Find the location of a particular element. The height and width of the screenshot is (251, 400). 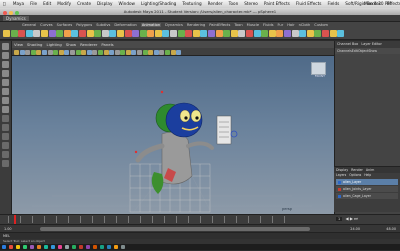

outliner-layout-icon is located at coordinates (5, 136).